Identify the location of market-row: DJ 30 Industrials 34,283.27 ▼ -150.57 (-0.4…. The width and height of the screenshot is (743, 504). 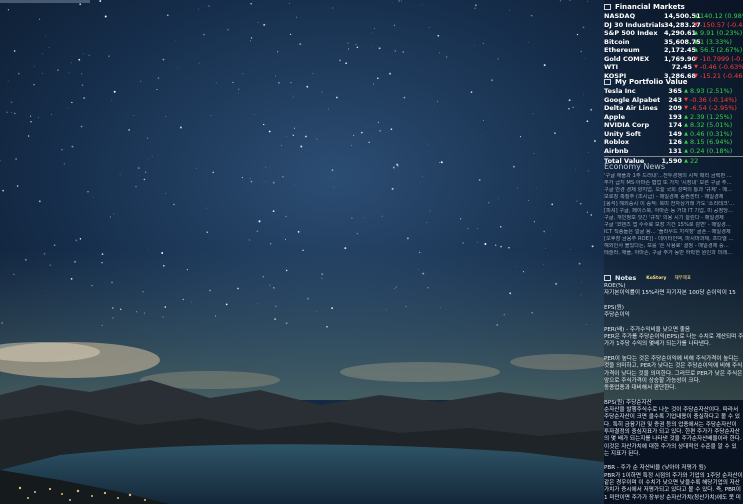
(673, 25).